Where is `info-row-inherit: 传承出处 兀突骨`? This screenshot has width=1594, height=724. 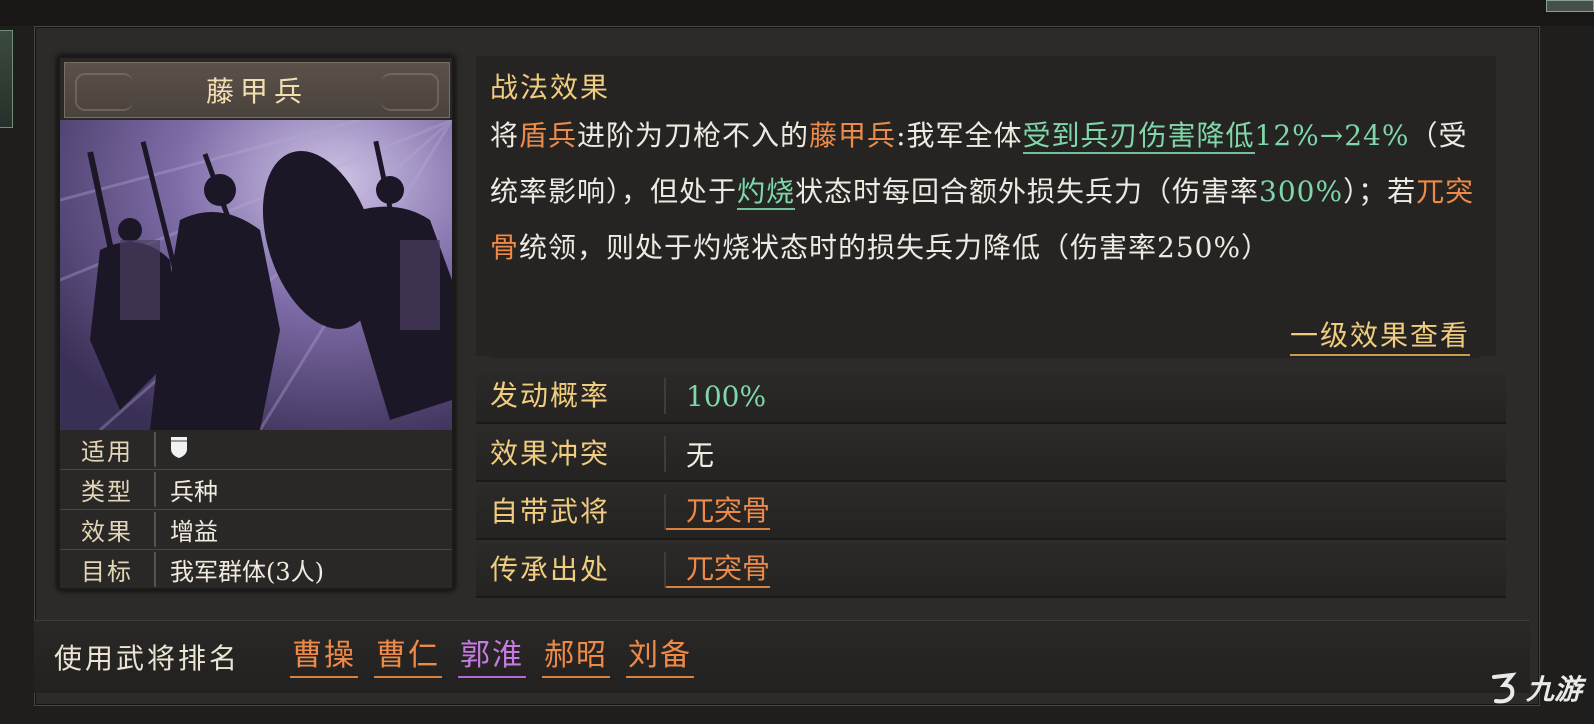 info-row-inherit: 传承出处 兀突骨 is located at coordinates (991, 571).